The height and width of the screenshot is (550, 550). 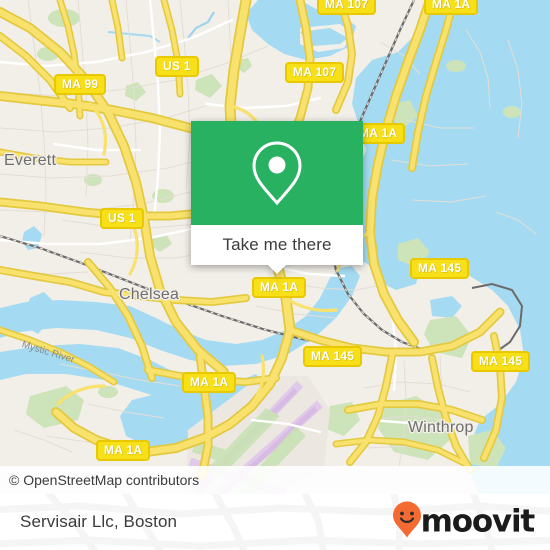 What do you see at coordinates (277, 269) in the screenshot?
I see `popup-pointer-tail` at bounding box center [277, 269].